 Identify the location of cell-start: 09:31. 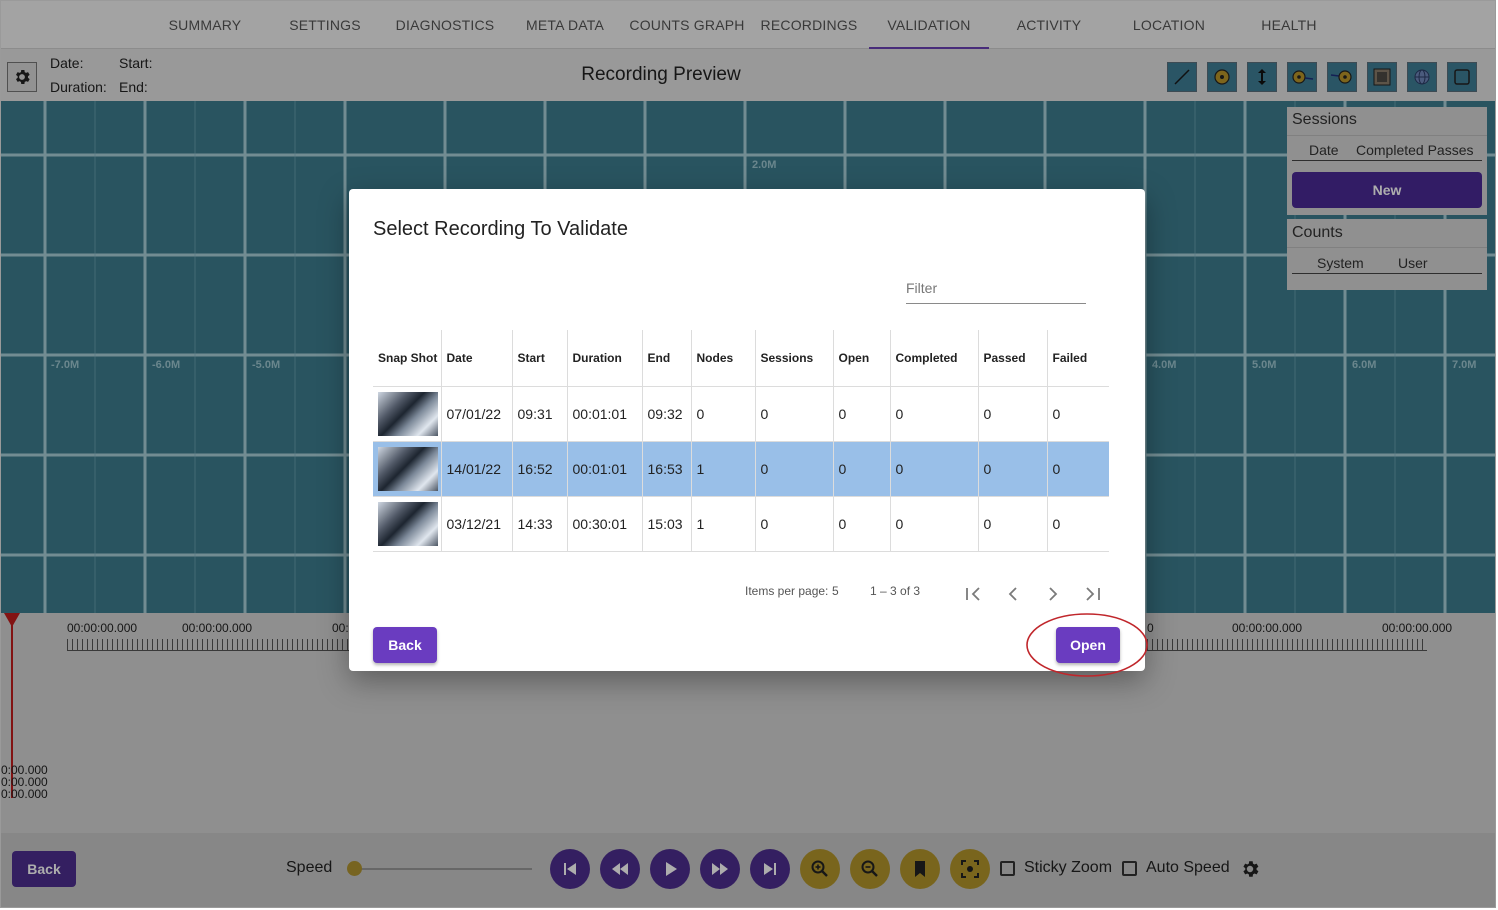
(540, 414).